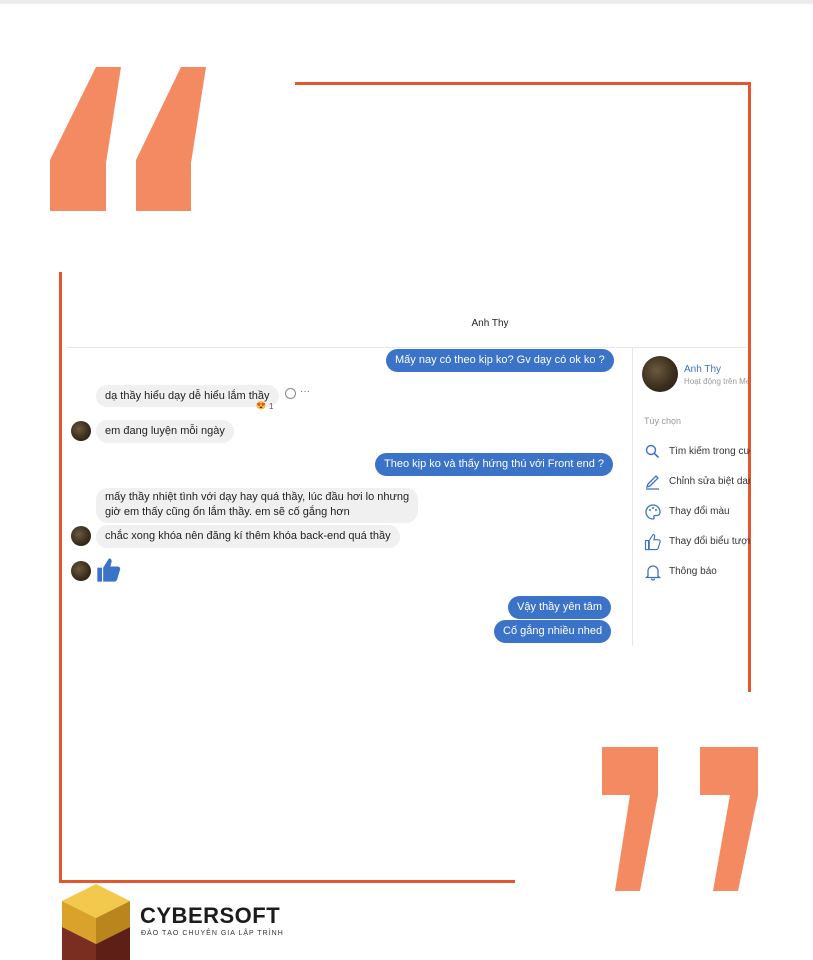 The image size is (813, 960). I want to click on palette-icon, so click(653, 512).